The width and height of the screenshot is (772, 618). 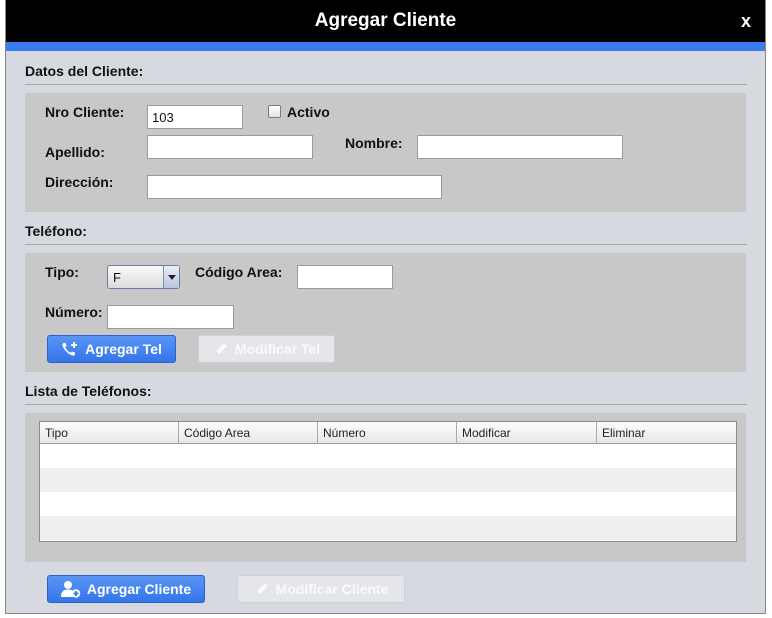 What do you see at coordinates (79, 182) in the screenshot?
I see `direccion-label: Dirección:` at bounding box center [79, 182].